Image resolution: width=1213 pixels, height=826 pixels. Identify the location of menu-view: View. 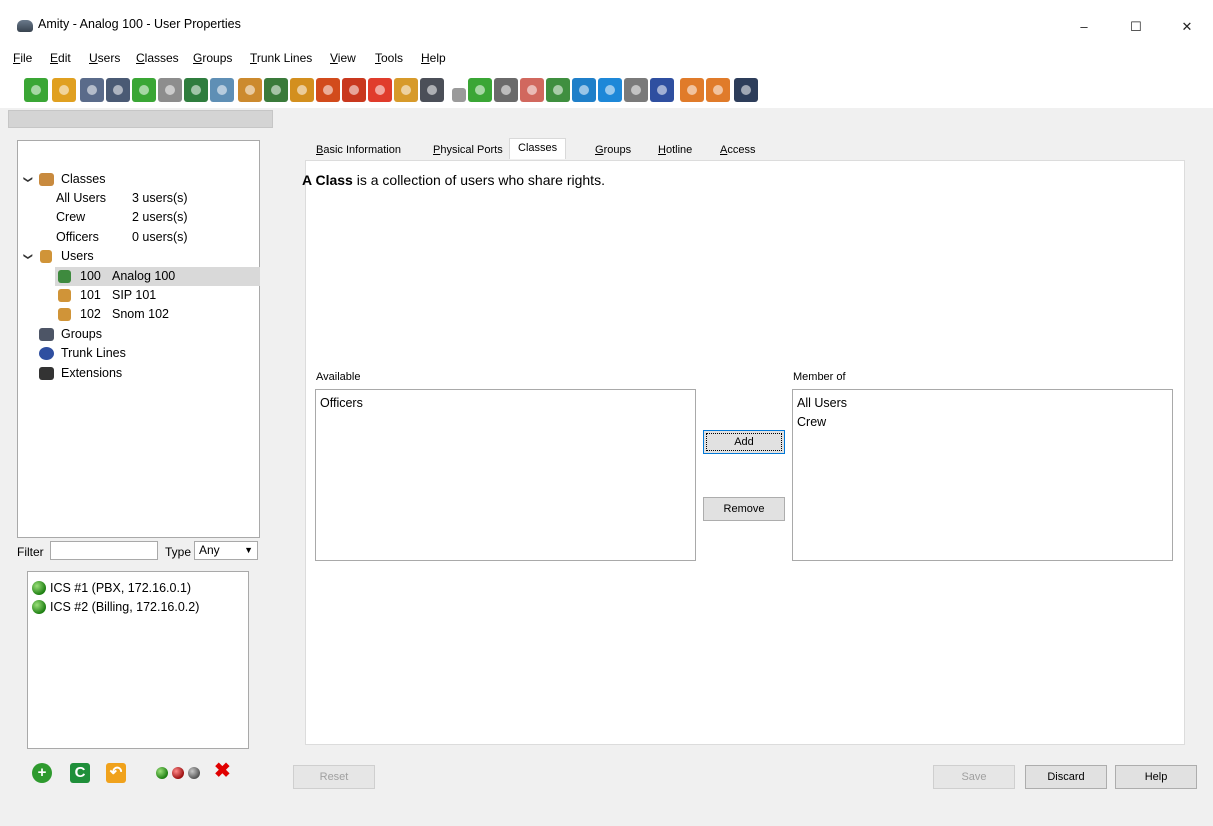
(343, 58).